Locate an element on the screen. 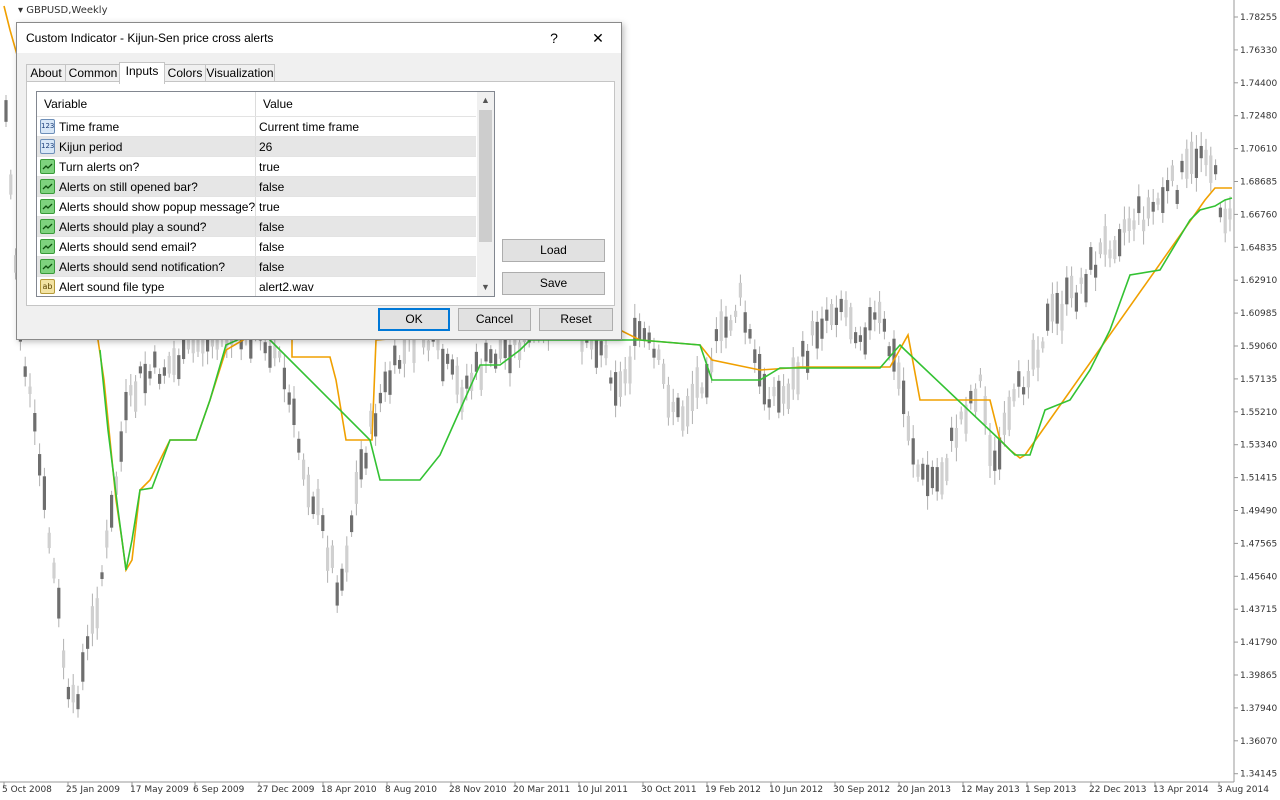  value-cell: Current time frame is located at coordinates (309, 127).